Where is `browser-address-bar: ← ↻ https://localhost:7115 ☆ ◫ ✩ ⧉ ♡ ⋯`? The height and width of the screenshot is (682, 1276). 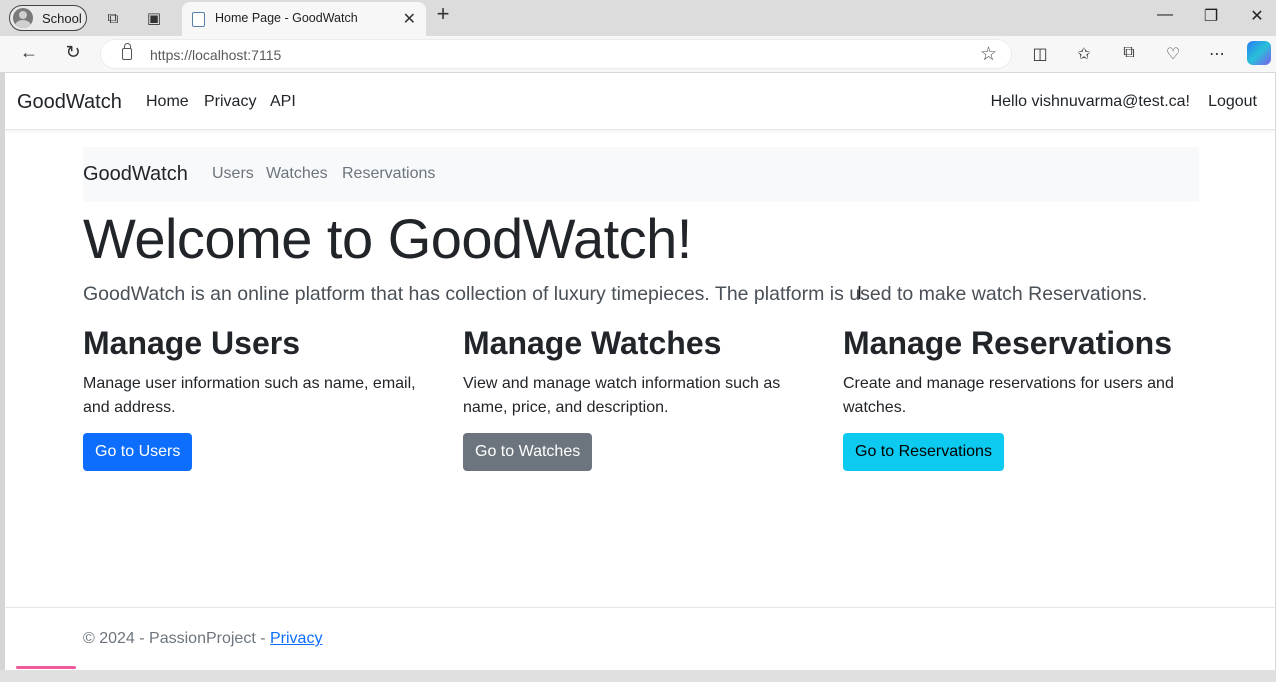 browser-address-bar: ← ↻ https://localhost:7115 ☆ ◫ ✩ ⧉ ♡ ⋯ is located at coordinates (638, 54).